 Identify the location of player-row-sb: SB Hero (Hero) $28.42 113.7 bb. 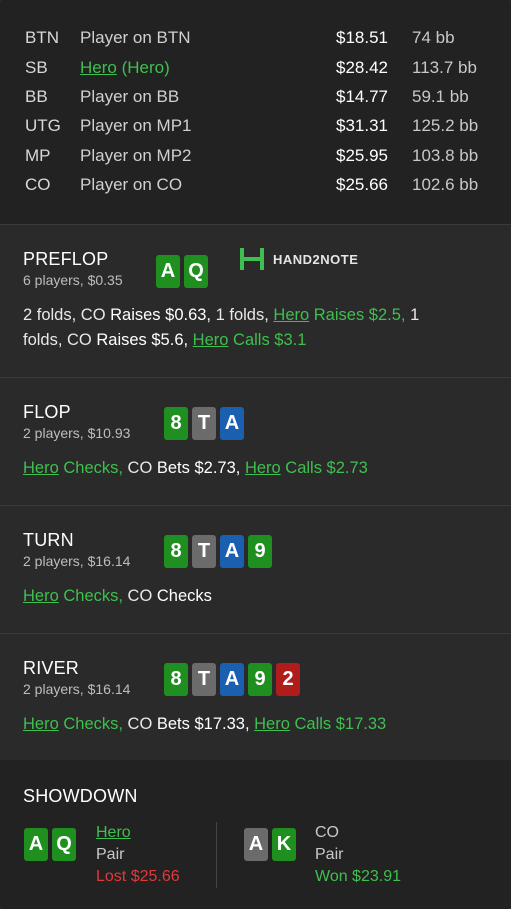
(255, 68).